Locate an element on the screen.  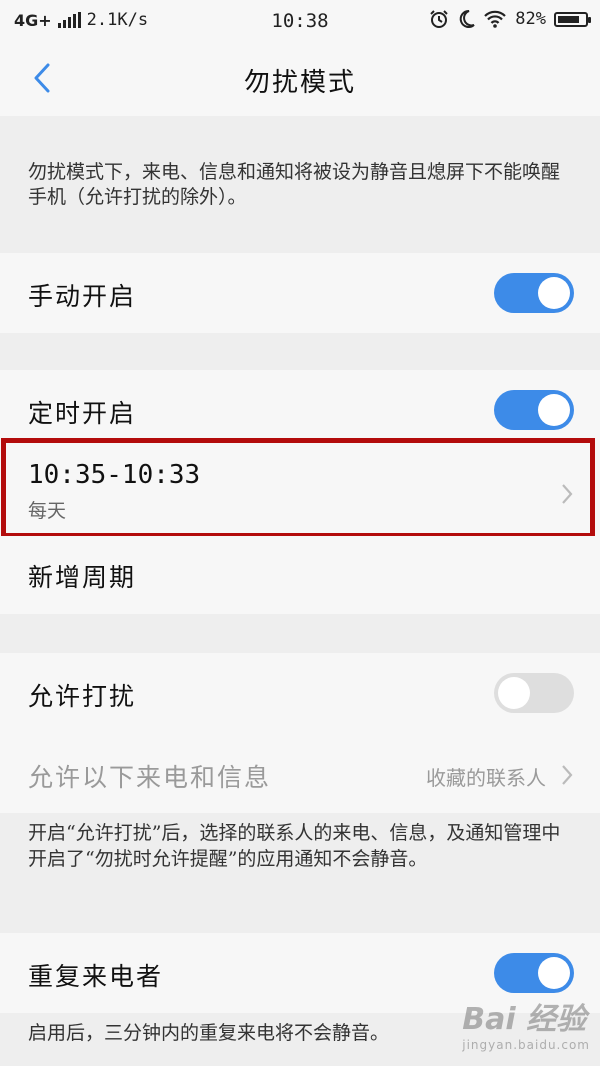
status-right: 82% is located at coordinates (510, 19).